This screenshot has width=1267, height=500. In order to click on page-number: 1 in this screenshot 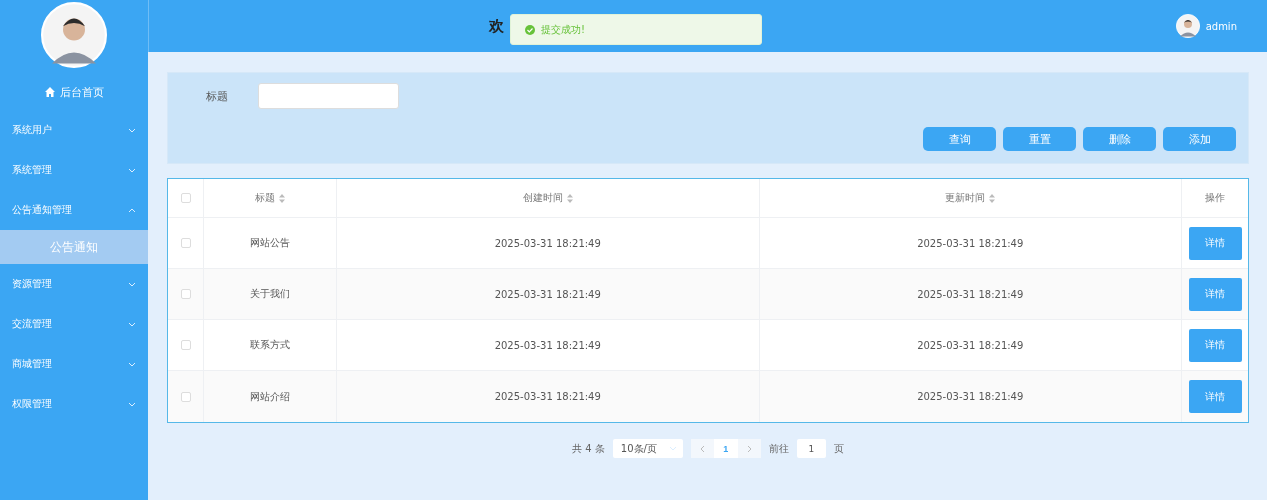, I will do `click(725, 448)`.